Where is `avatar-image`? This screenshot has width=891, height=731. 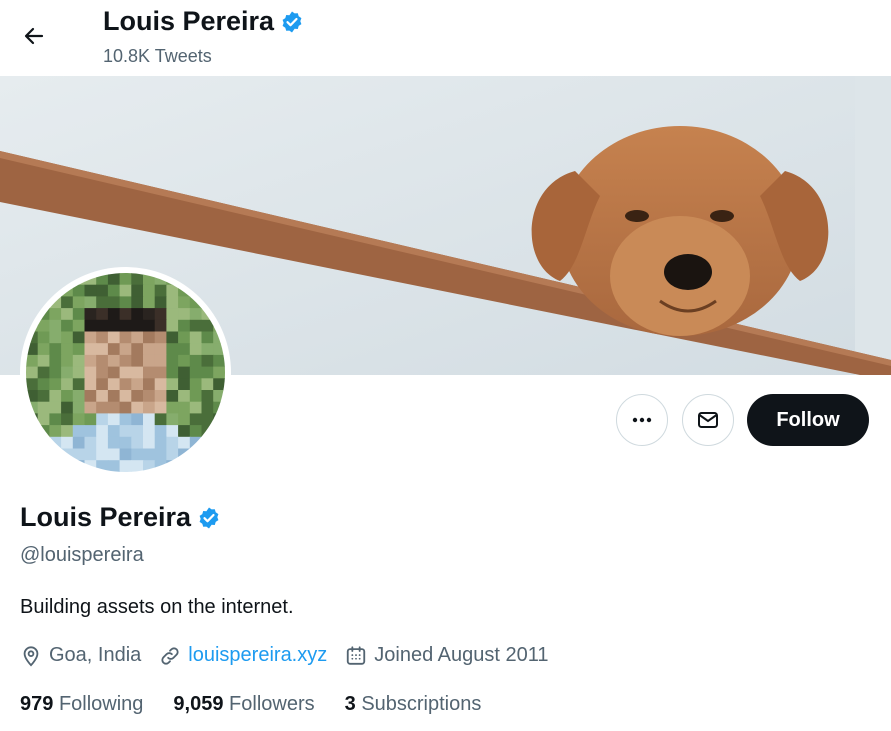
avatar-image is located at coordinates (125, 372).